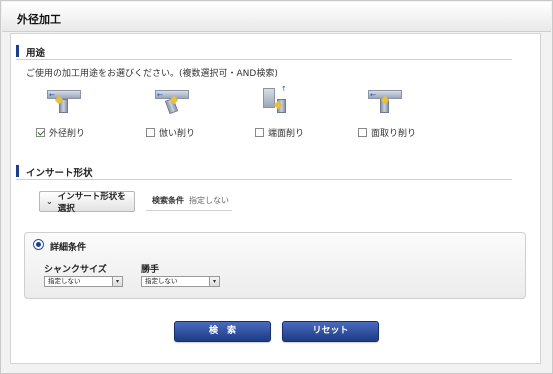 This screenshot has height=374, width=553. What do you see at coordinates (385, 101) in the screenshot?
I see `chamfering-turning-icon: ←` at bounding box center [385, 101].